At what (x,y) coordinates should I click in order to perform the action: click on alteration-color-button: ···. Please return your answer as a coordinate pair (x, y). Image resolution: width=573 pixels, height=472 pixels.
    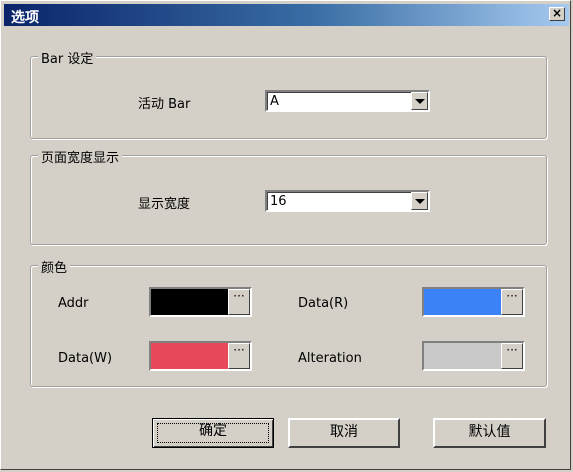
    Looking at the image, I should click on (512, 356).